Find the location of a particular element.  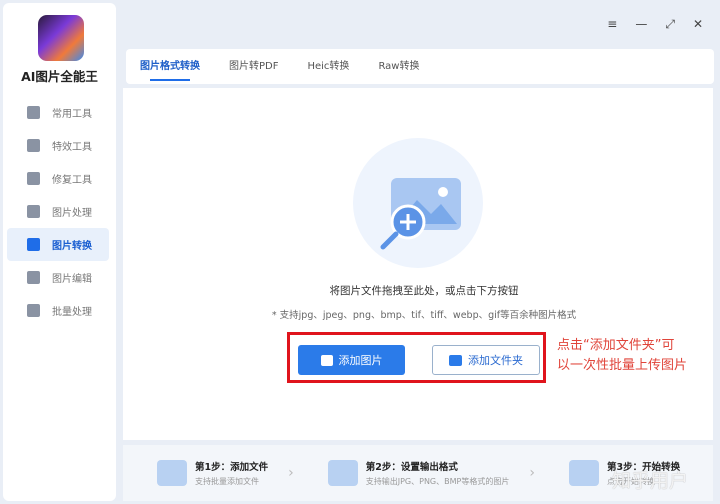

convert-icon is located at coordinates (33, 244).